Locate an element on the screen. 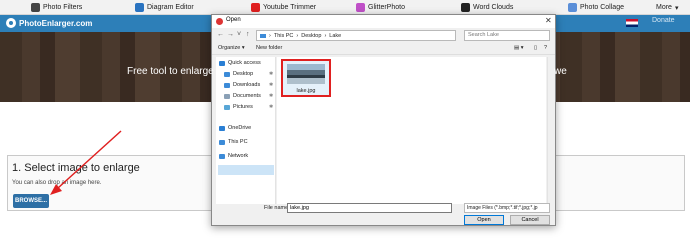  this-pc-icon is located at coordinates (222, 142).